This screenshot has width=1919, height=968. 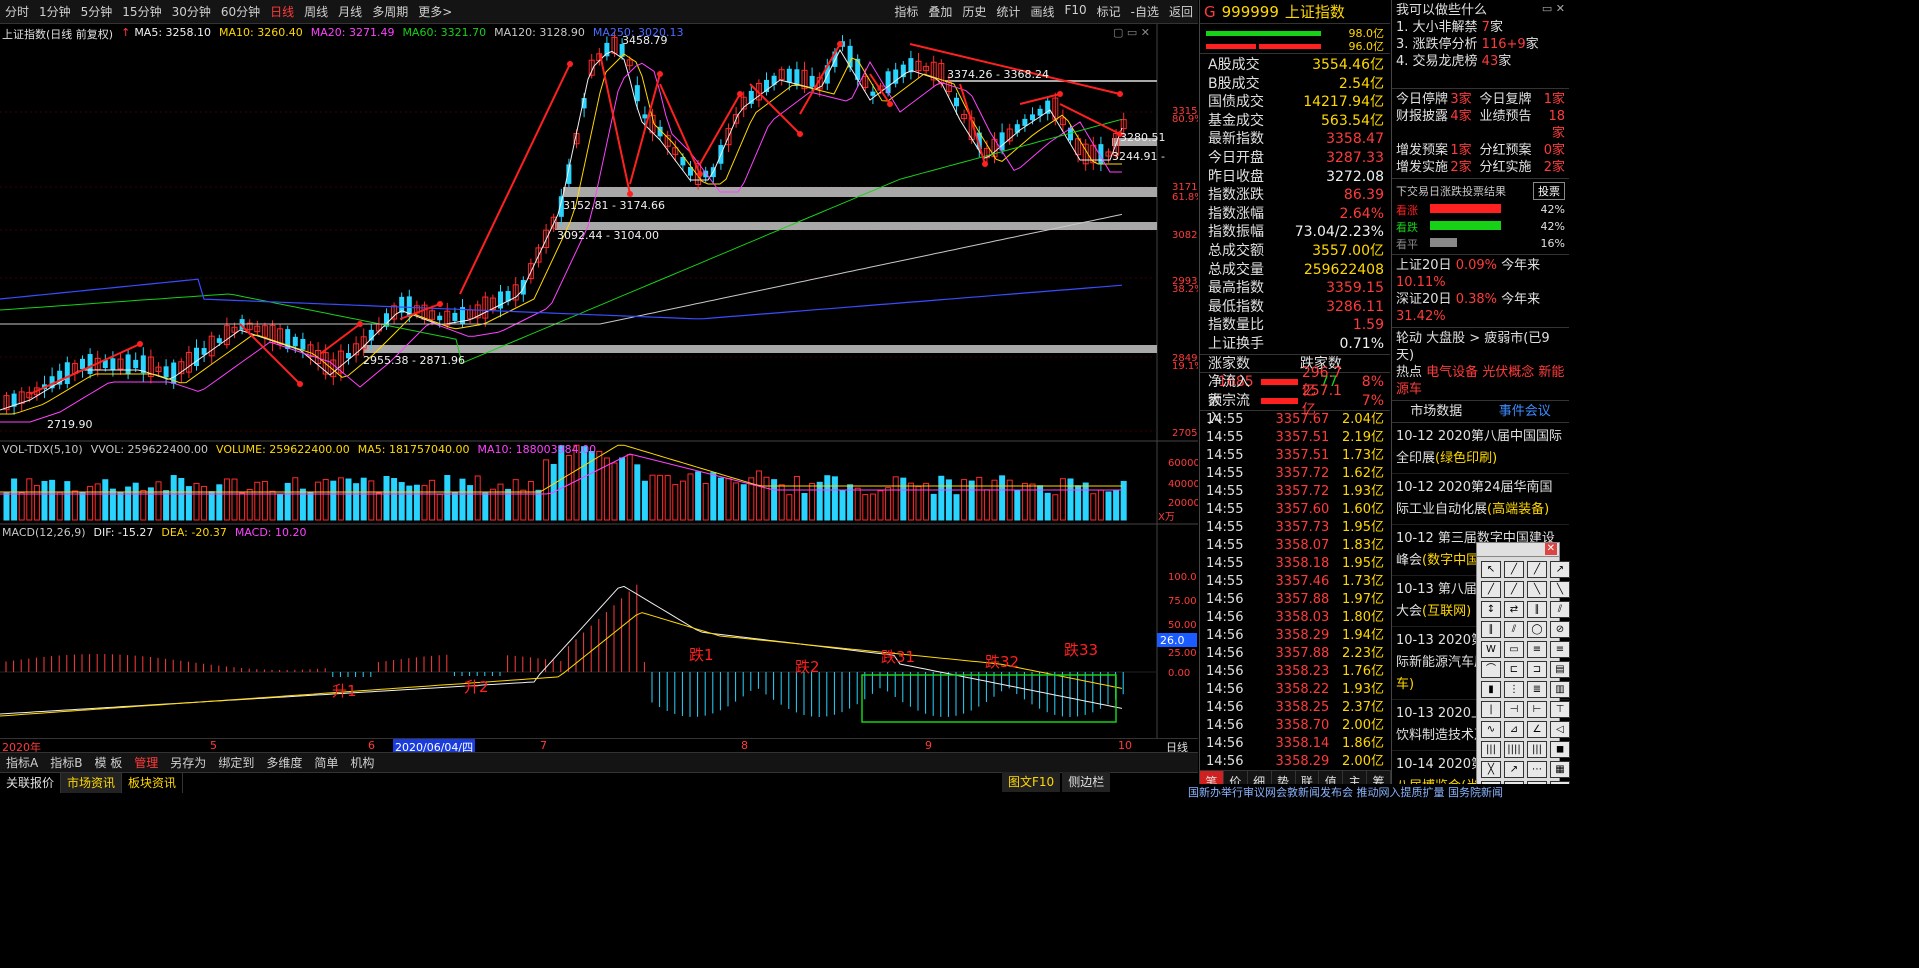 What do you see at coordinates (1302, 528) in the screenshot?
I see `tick-price: 3357.73` at bounding box center [1302, 528].